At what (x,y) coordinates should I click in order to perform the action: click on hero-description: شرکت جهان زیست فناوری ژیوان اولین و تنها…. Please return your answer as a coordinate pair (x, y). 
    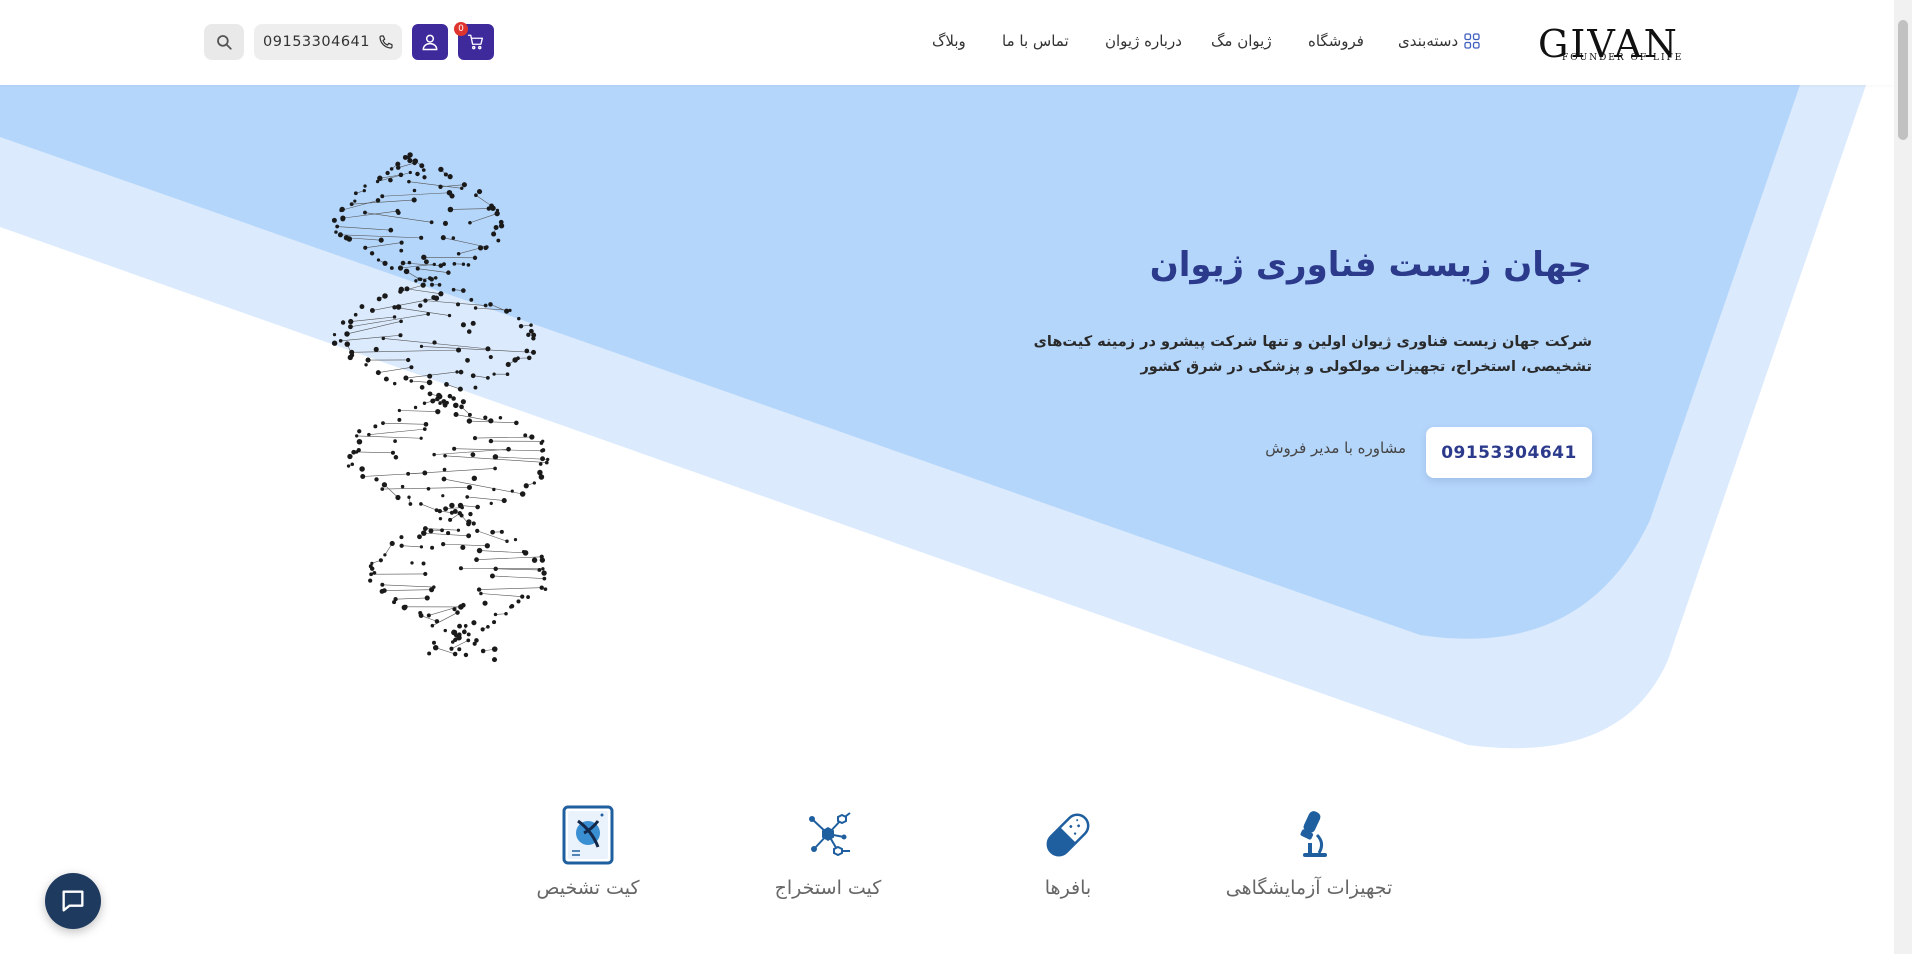
    Looking at the image, I should click on (1312, 354).